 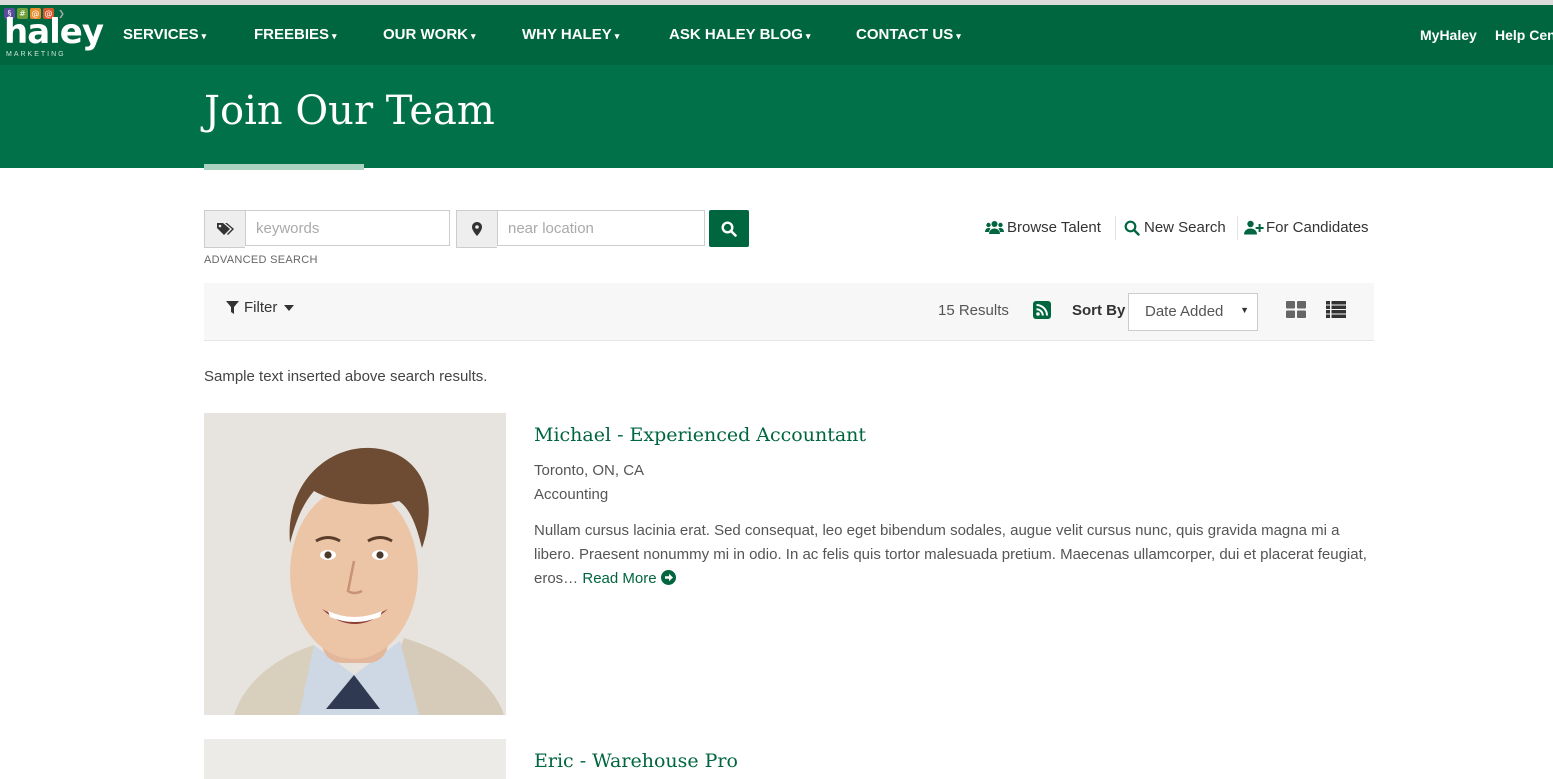 I want to click on nav-item-contact-us: CONTACT US ▾, so click(x=908, y=34).